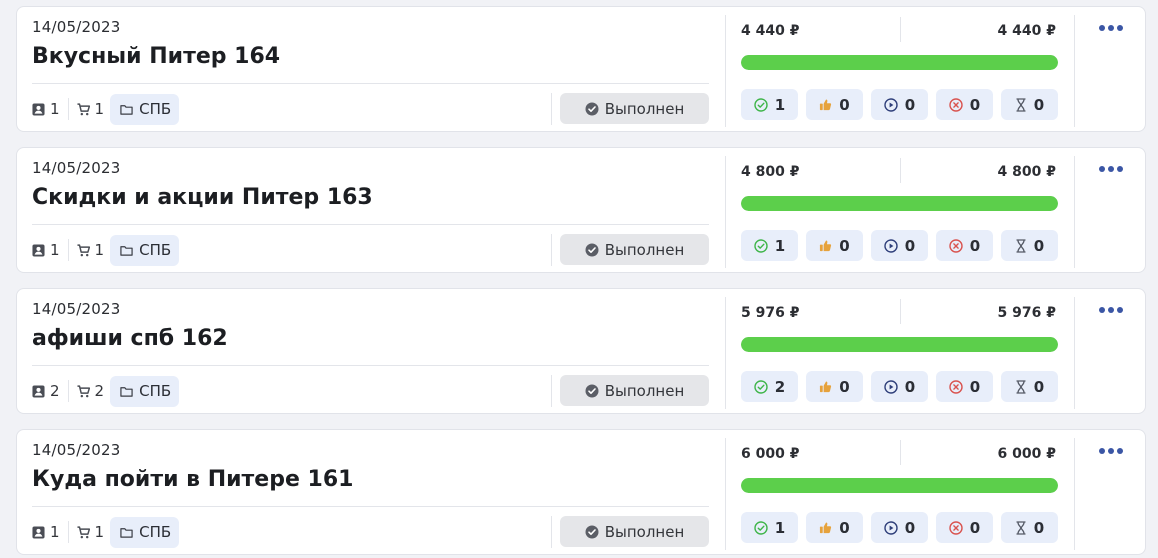  Describe the element at coordinates (130, 338) in the screenshot. I see `order-title: афиши спб 162` at that location.